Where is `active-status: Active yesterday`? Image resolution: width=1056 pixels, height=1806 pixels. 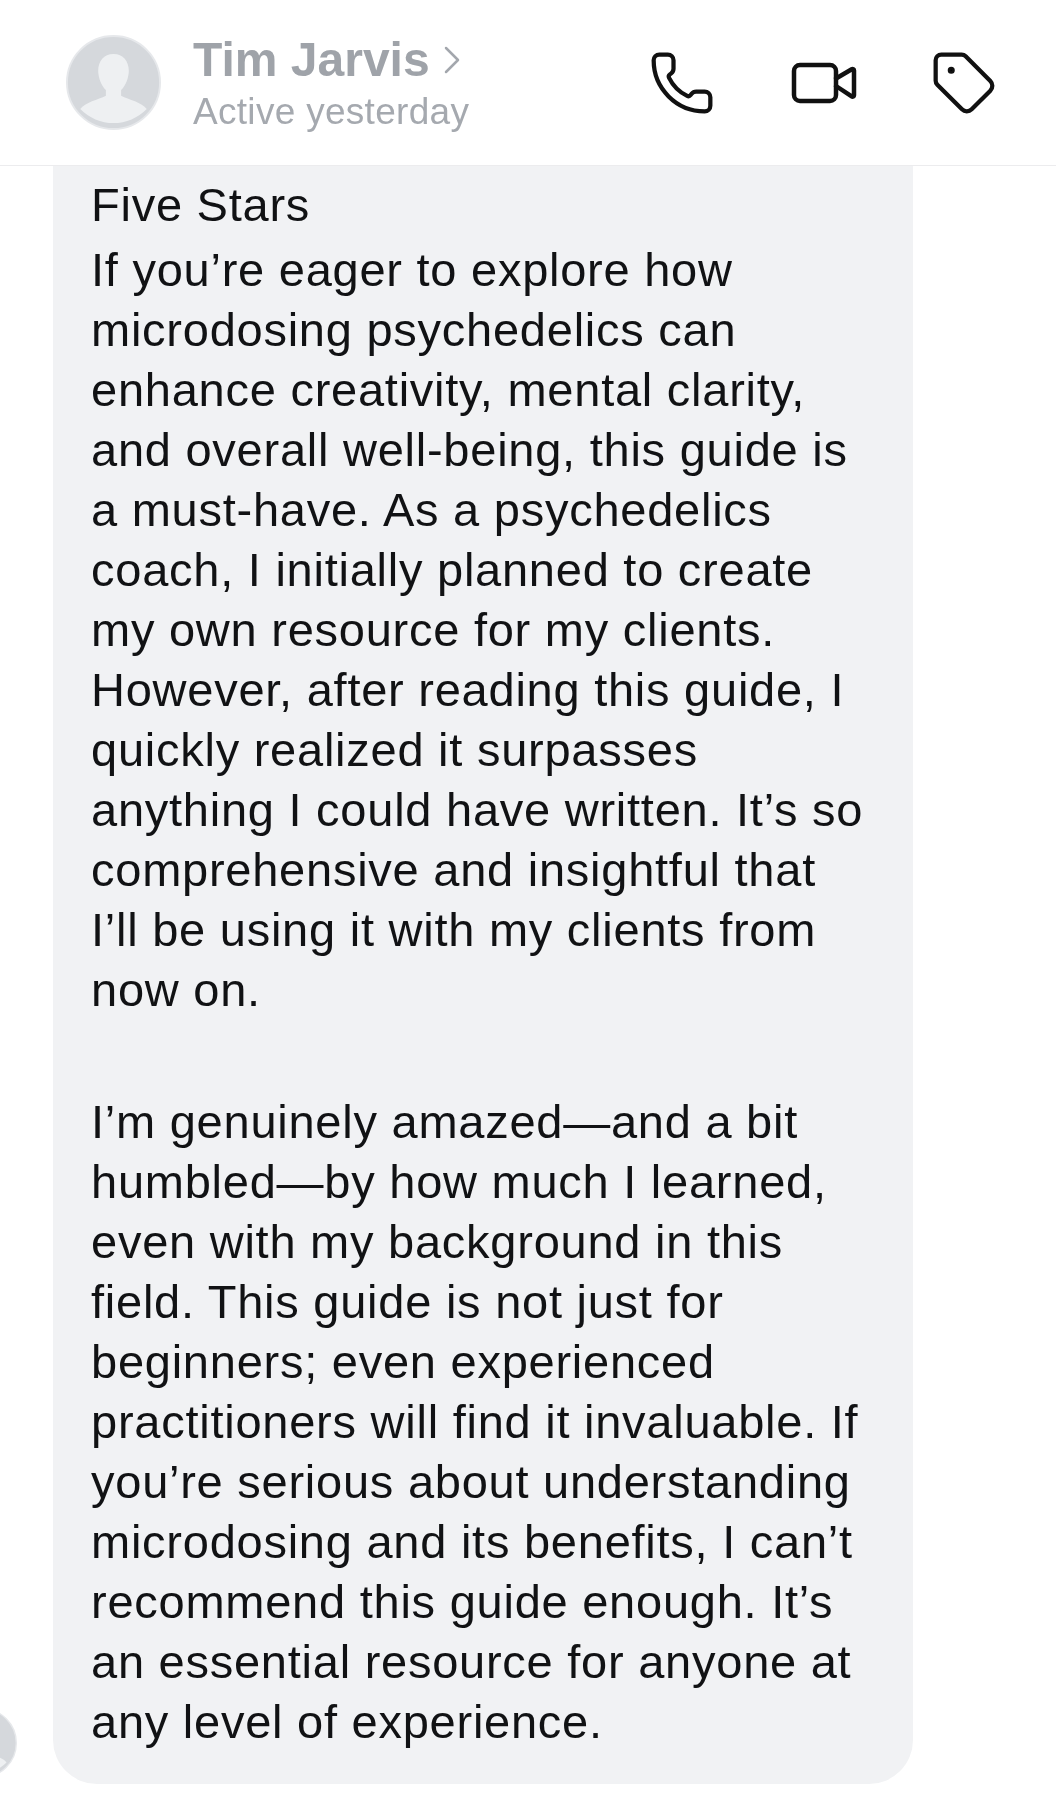 active-status: Active yesterday is located at coordinates (331, 111).